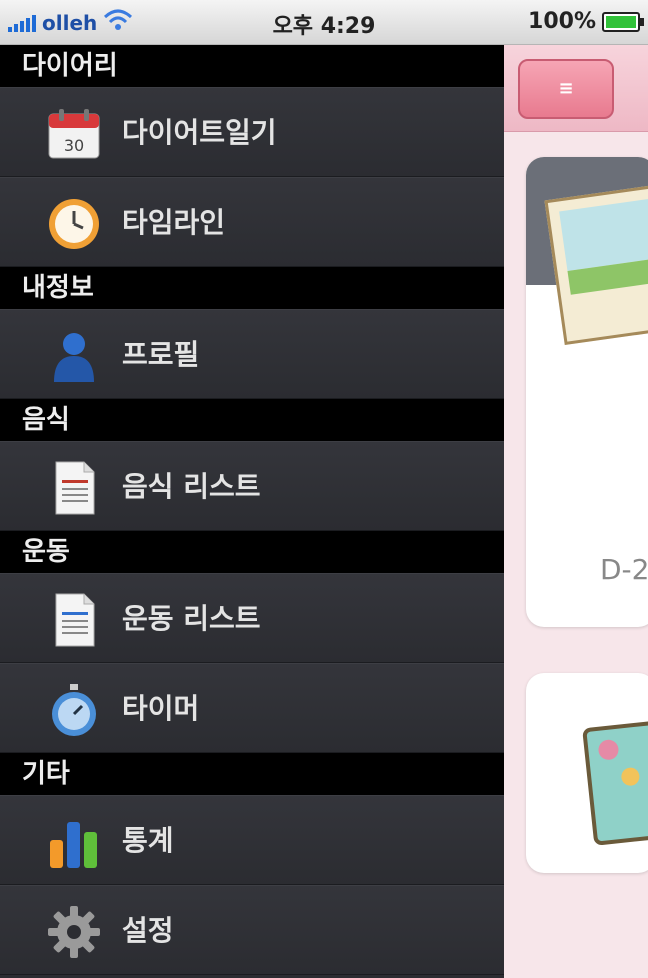 Image resolution: width=648 pixels, height=978 pixels. What do you see at coordinates (74, 842) in the screenshot?
I see `bar-chart-icon` at bounding box center [74, 842].